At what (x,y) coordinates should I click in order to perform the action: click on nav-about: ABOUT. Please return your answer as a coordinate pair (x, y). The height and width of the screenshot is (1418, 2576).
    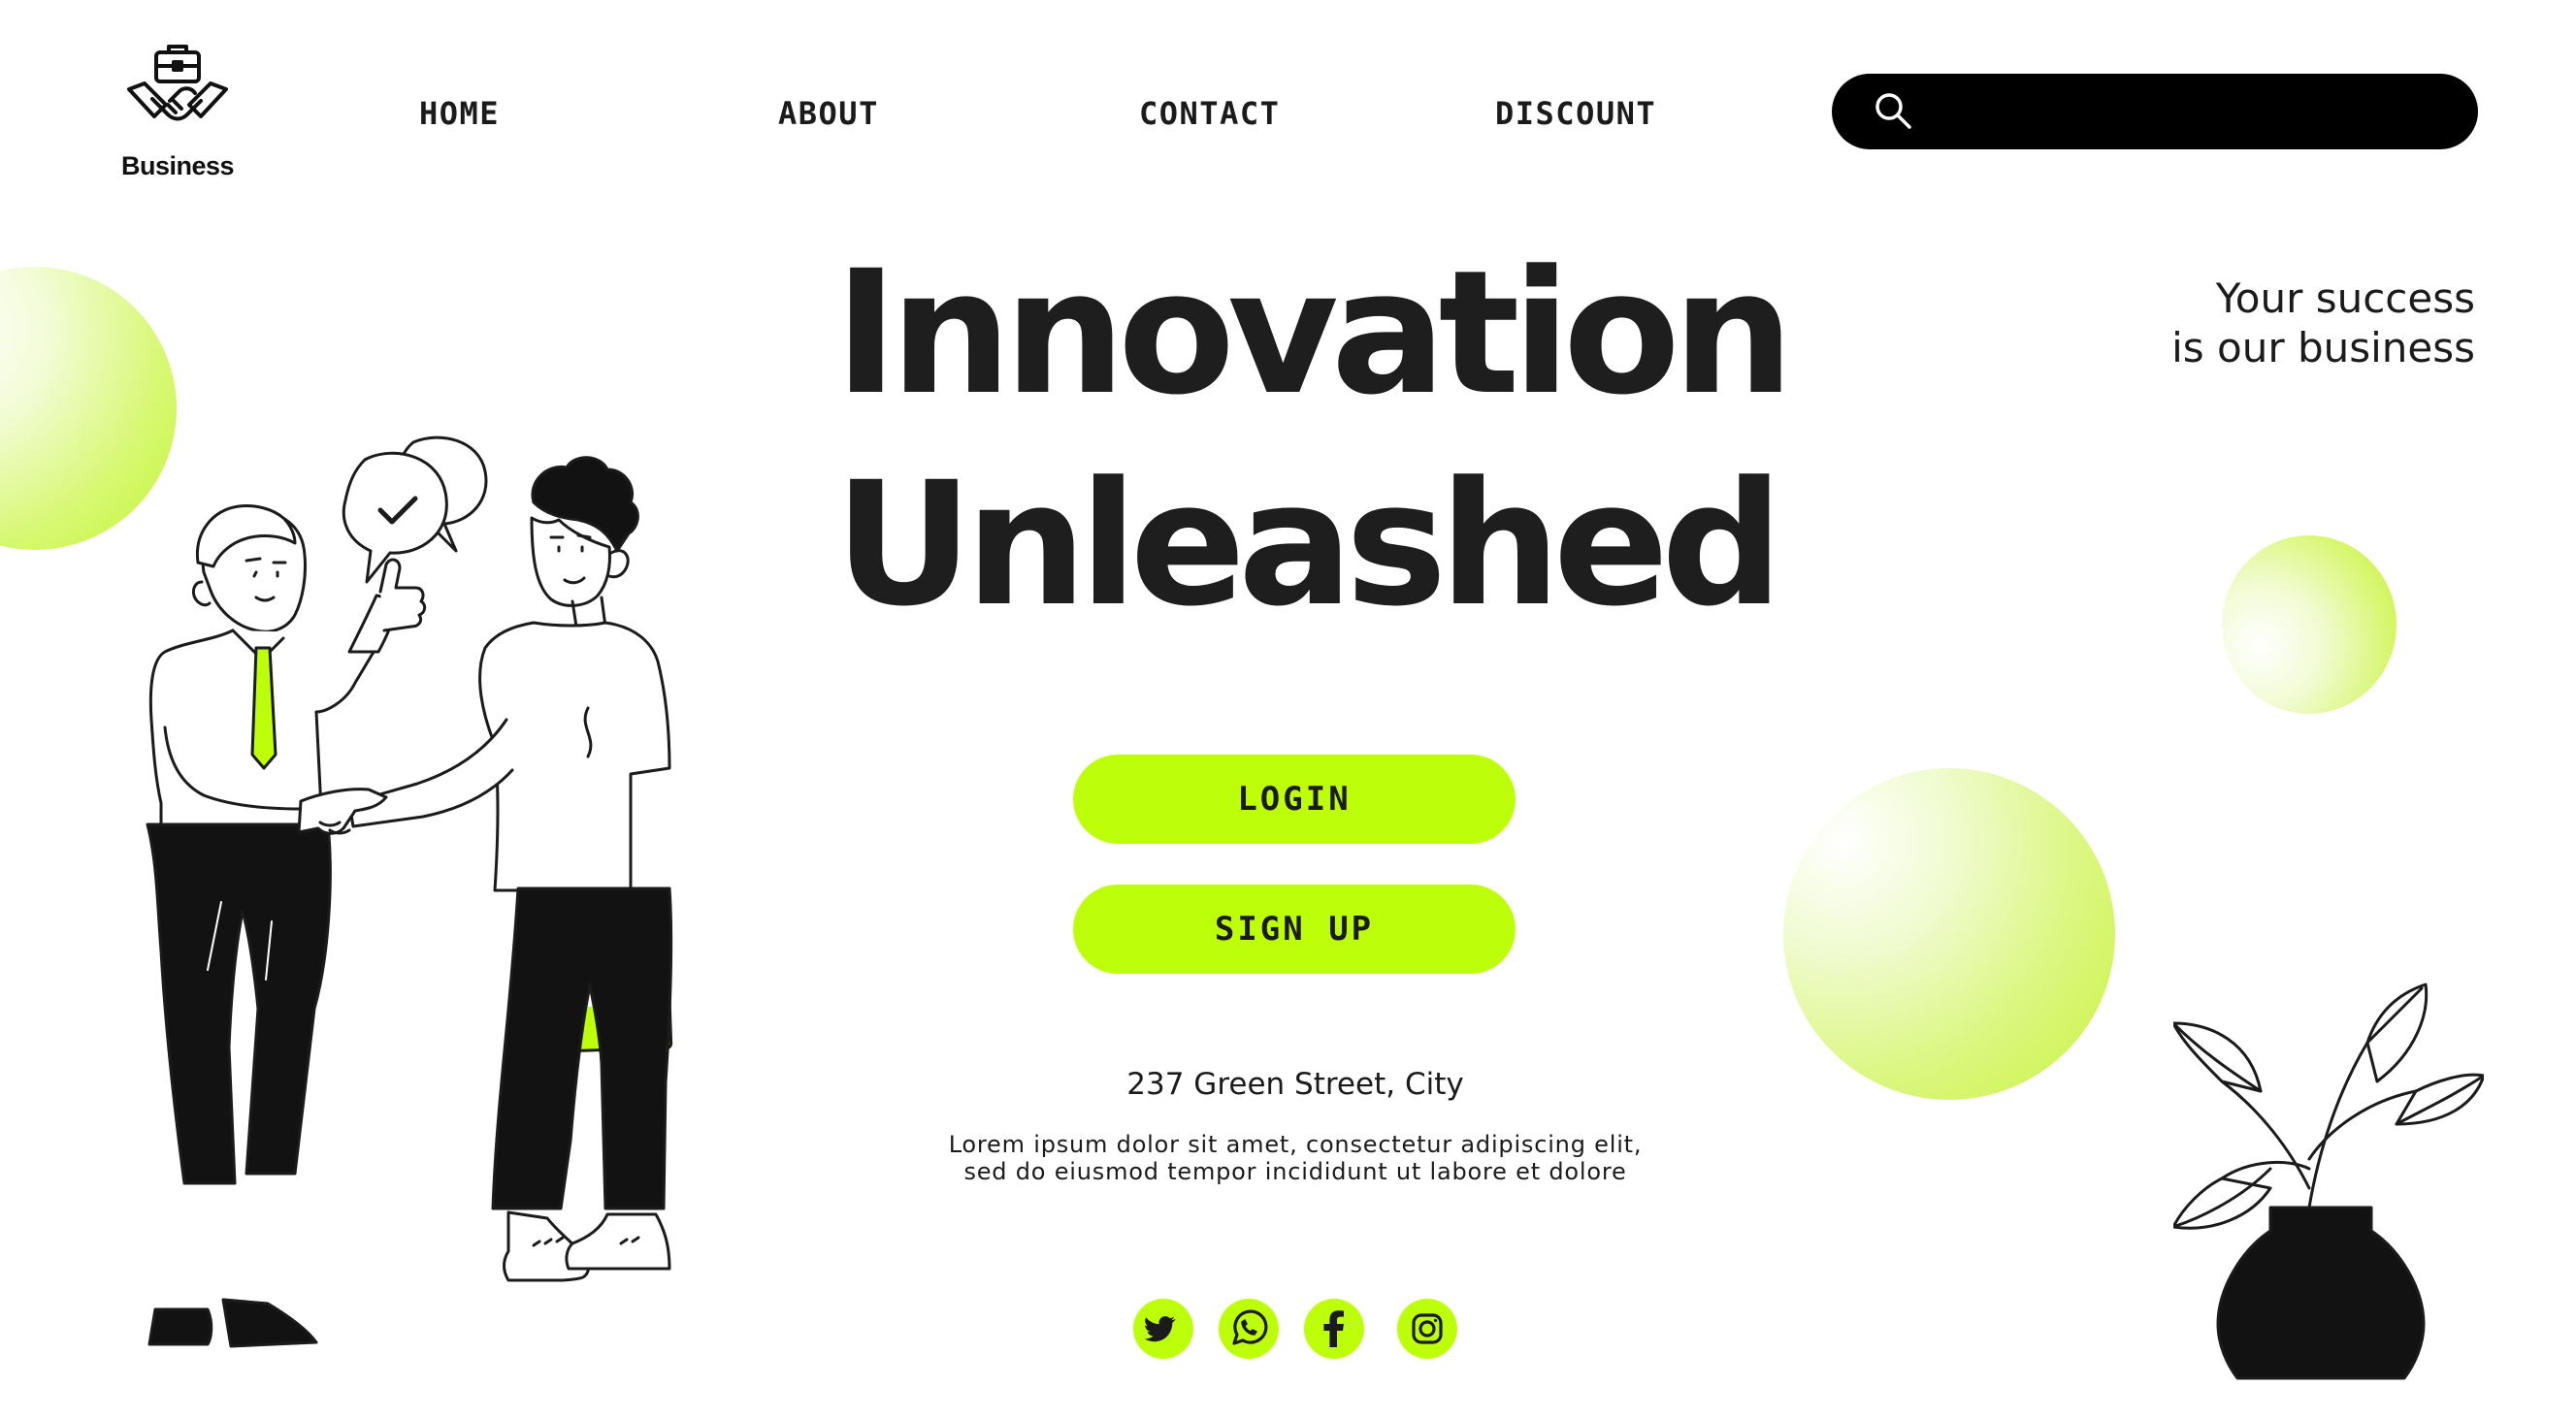
    Looking at the image, I should click on (828, 113).